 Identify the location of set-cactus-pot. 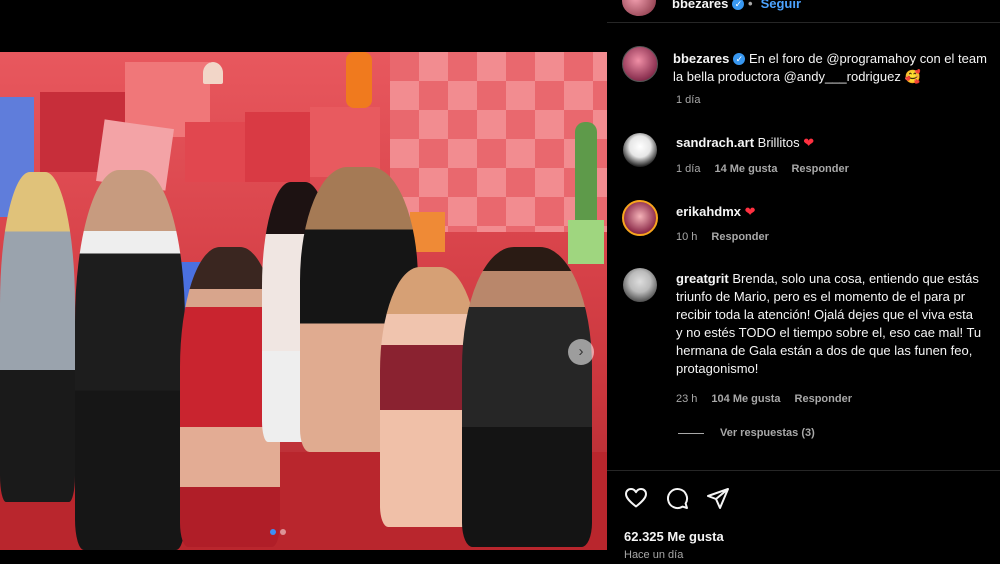
(586, 242).